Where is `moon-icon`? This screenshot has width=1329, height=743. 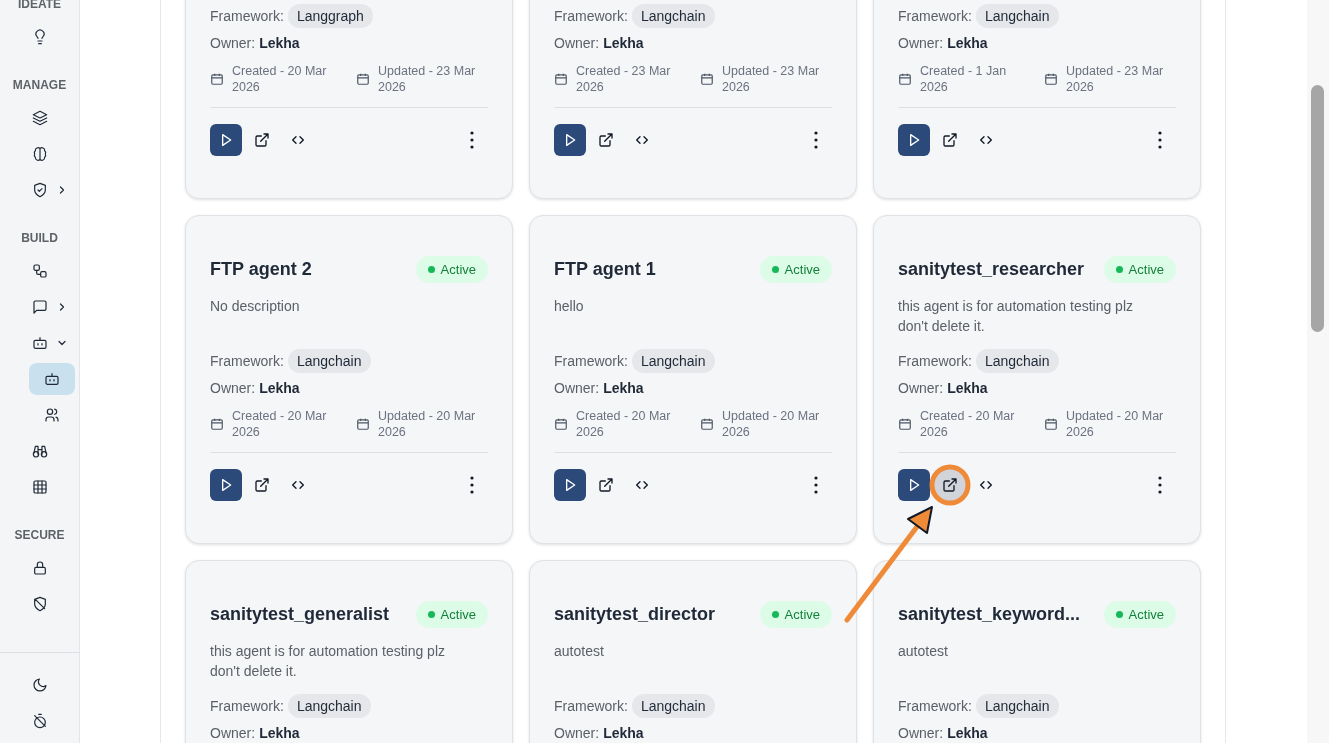
moon-icon is located at coordinates (40, 685).